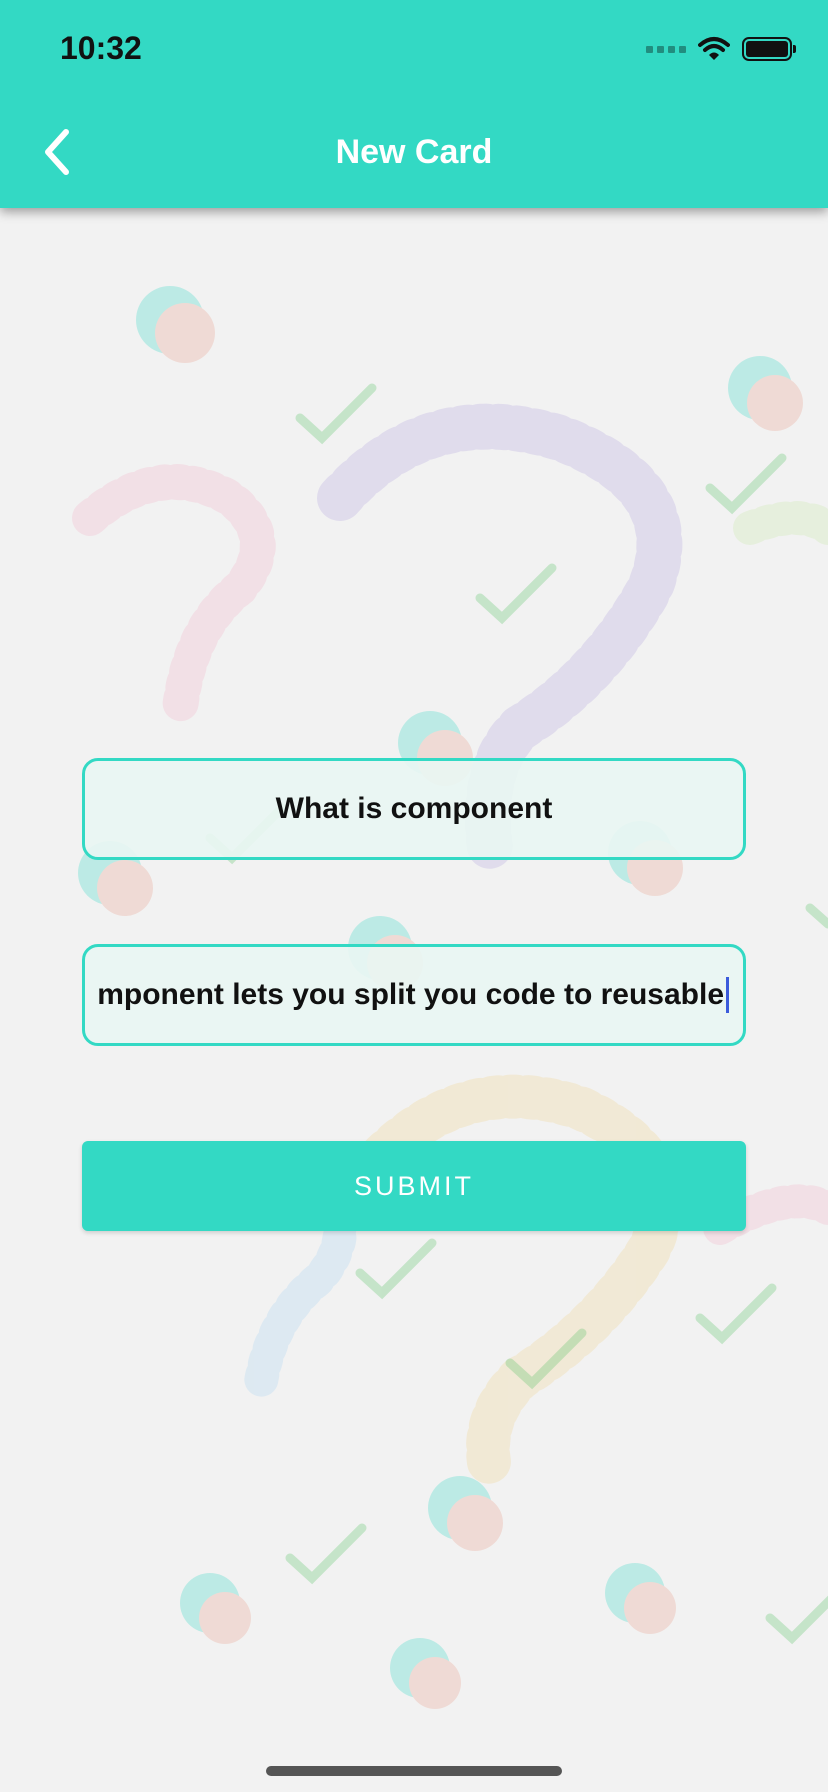 The height and width of the screenshot is (1792, 828). I want to click on submit-button: SUBMIT, so click(414, 1186).